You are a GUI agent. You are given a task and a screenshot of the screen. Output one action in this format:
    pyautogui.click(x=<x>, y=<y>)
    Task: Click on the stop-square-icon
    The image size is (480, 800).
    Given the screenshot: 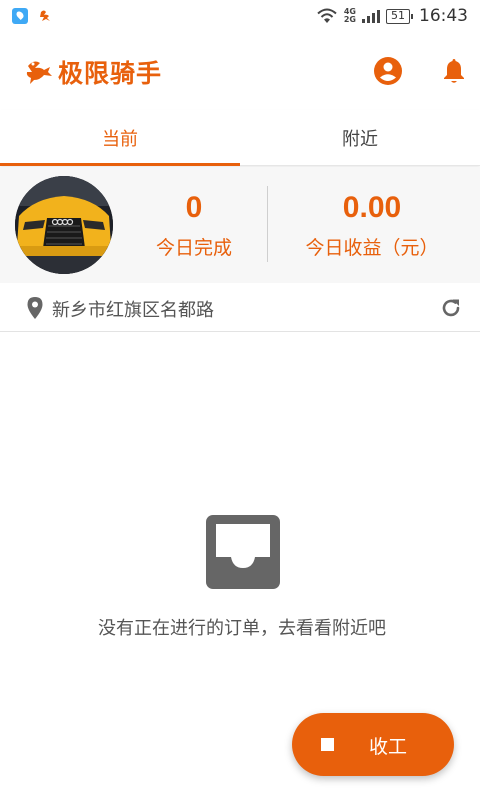 What is the action you would take?
    pyautogui.click(x=327, y=744)
    